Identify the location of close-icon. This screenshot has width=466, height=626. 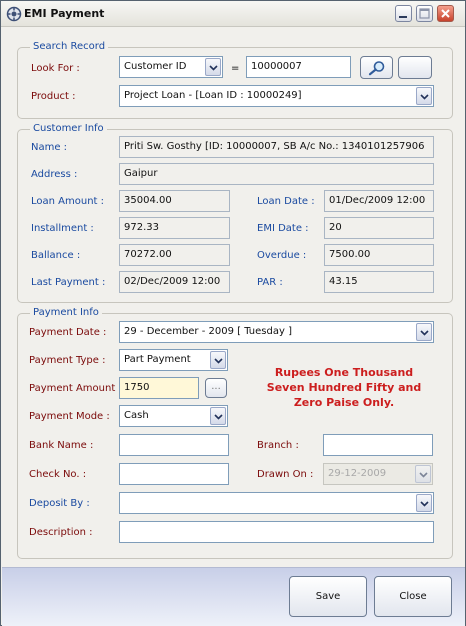
(445, 13).